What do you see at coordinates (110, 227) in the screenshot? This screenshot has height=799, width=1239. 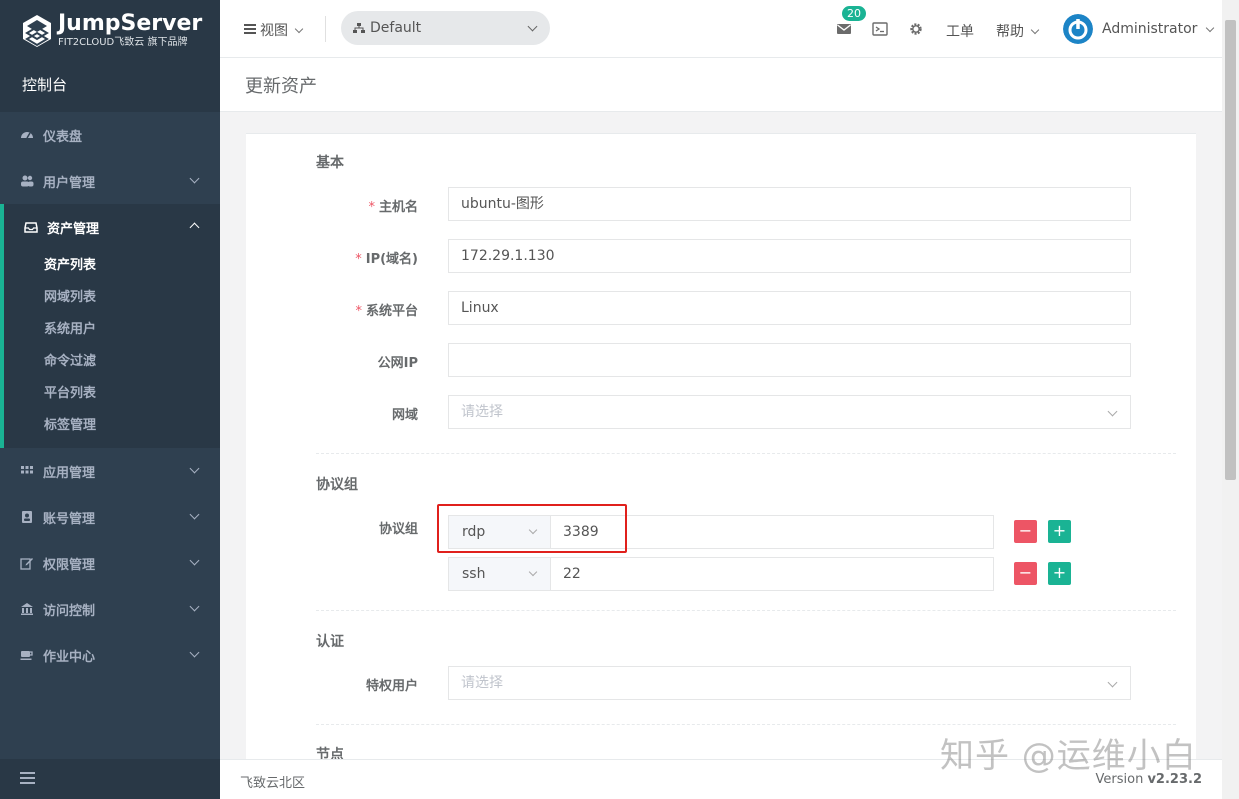 I see `sidebar-item-assets: 资产管理` at bounding box center [110, 227].